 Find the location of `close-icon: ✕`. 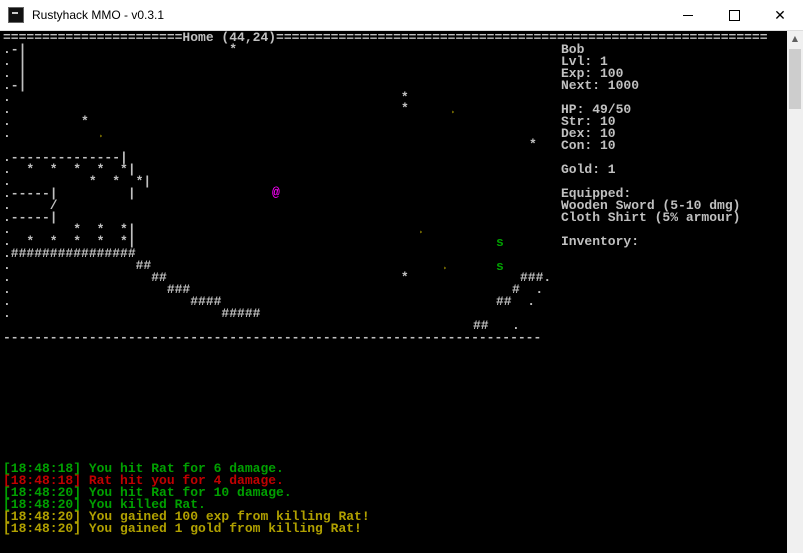

close-icon: ✕ is located at coordinates (780, 15).